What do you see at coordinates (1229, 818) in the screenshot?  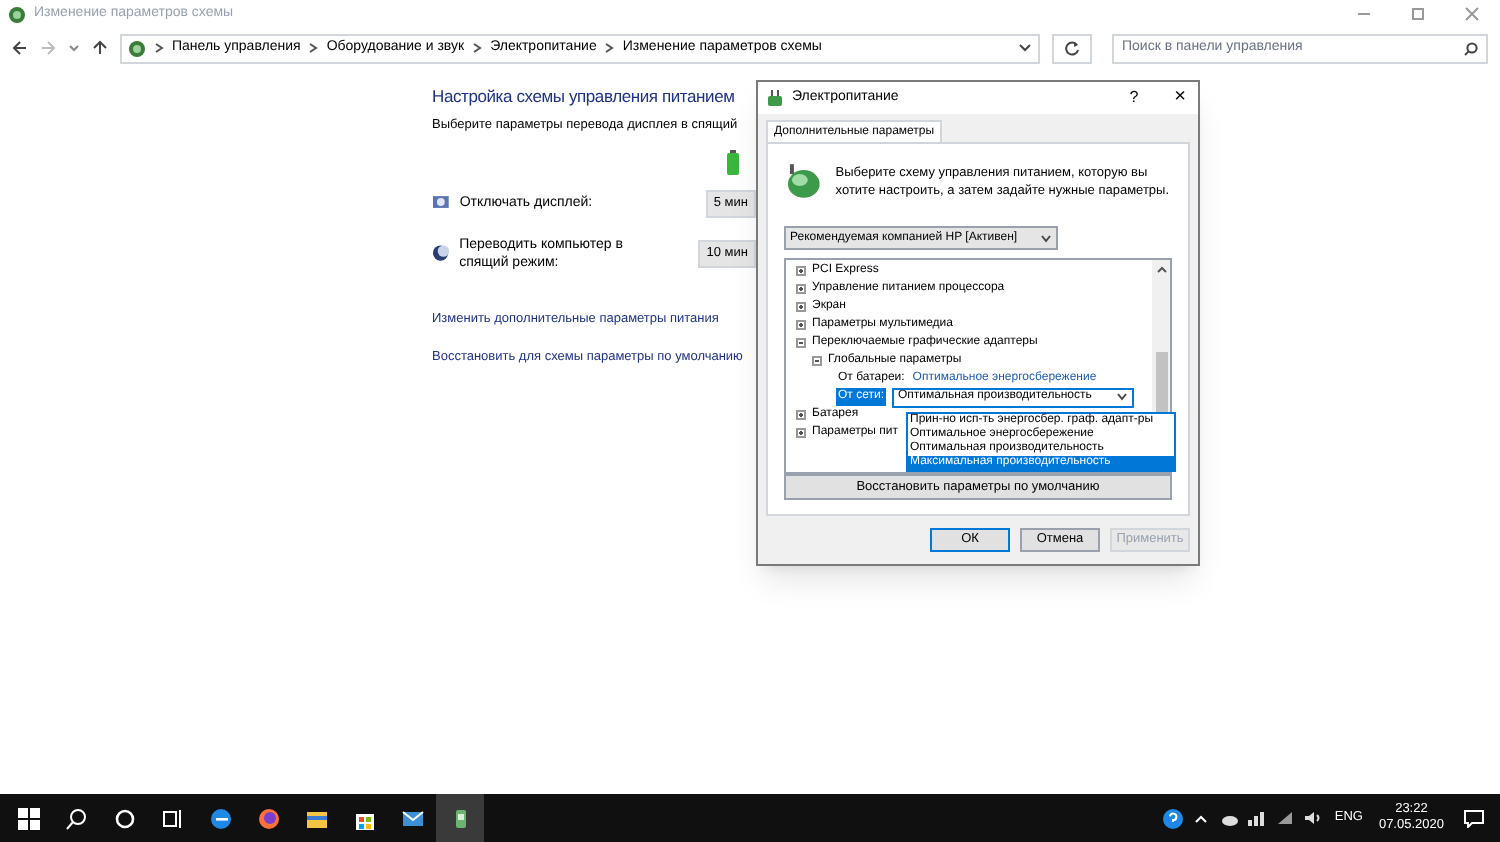 I see `cloud-icon` at bounding box center [1229, 818].